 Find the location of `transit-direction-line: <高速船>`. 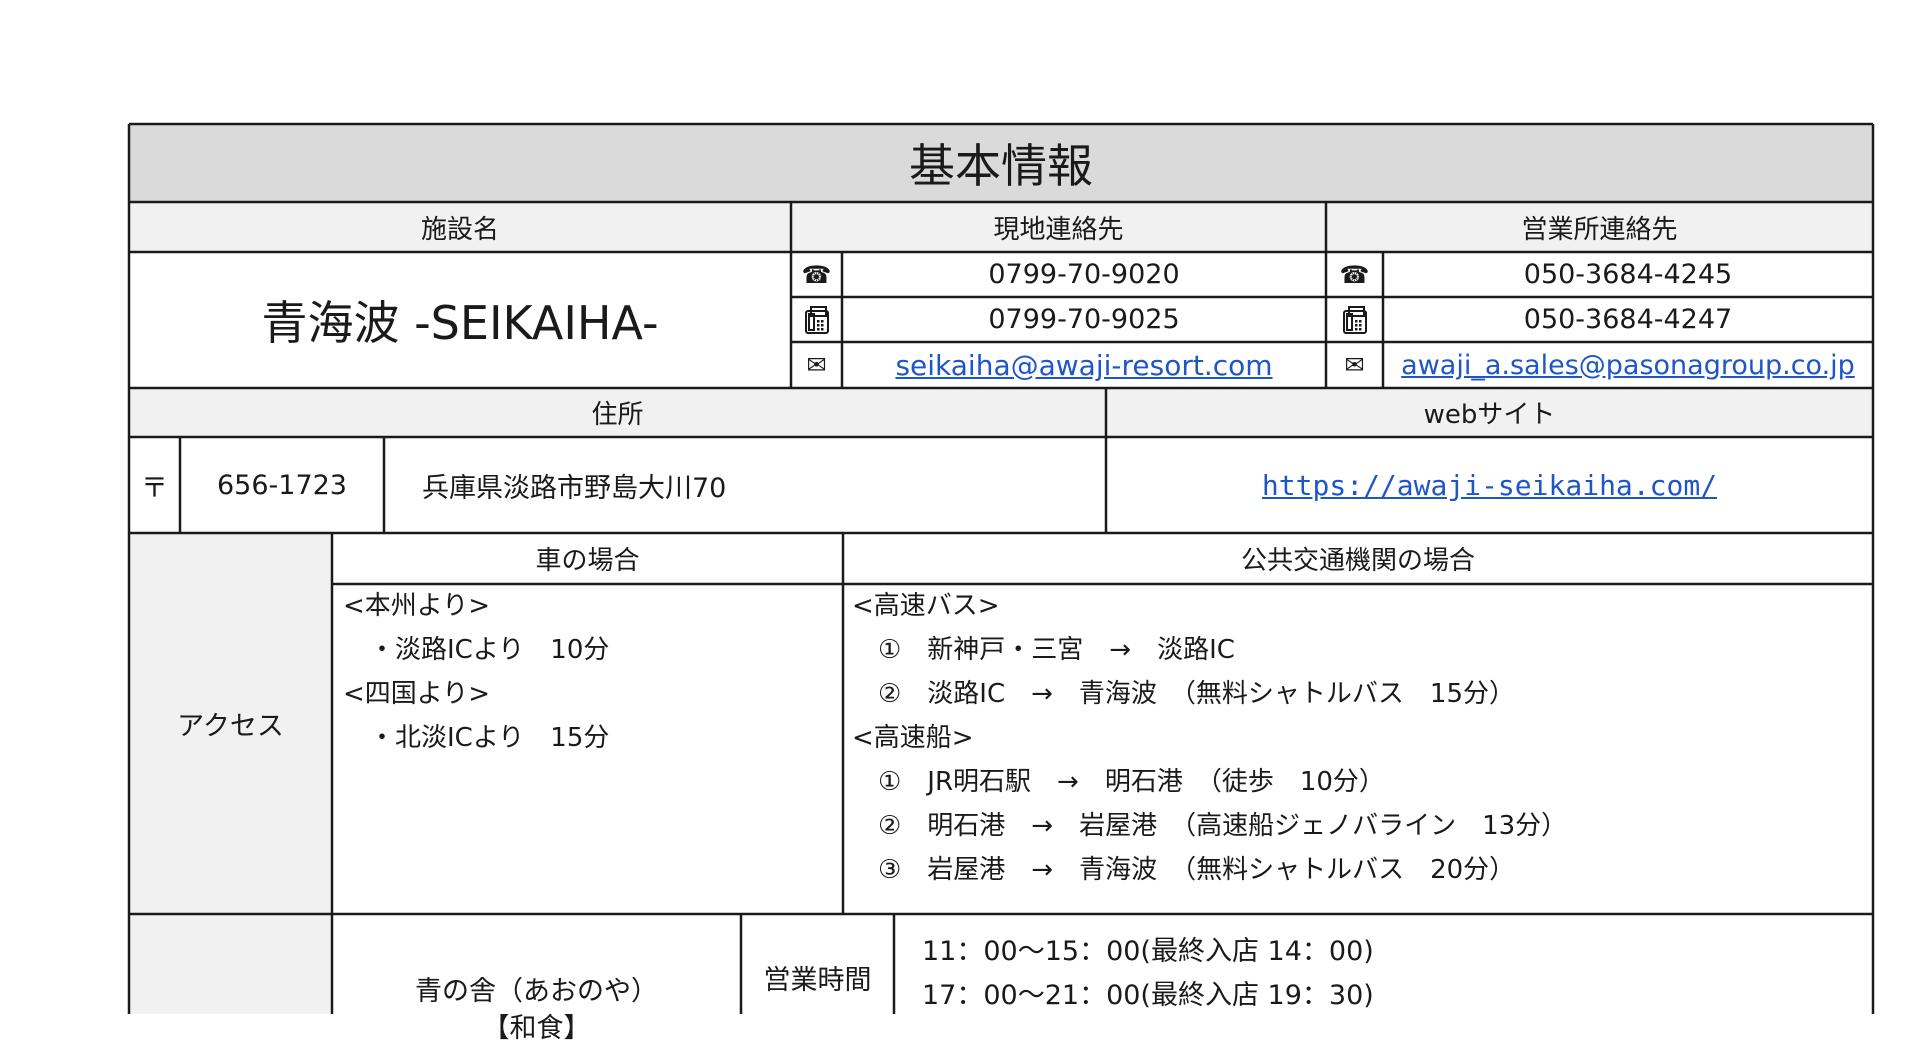

transit-direction-line: <高速船> is located at coordinates (913, 738).